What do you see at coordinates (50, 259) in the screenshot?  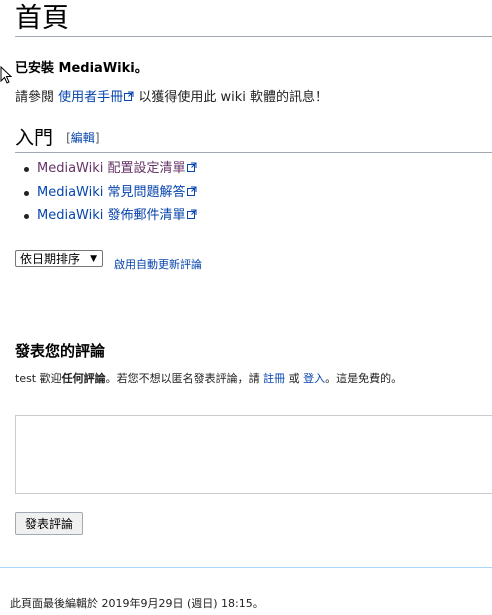 I see `sort-select-value: 依日期排序` at bounding box center [50, 259].